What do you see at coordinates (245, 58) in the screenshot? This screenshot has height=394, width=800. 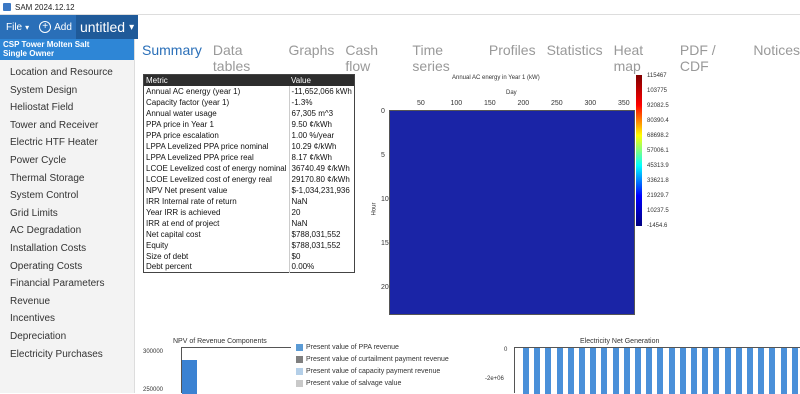 I see `tab-data-tables: Data tables` at bounding box center [245, 58].